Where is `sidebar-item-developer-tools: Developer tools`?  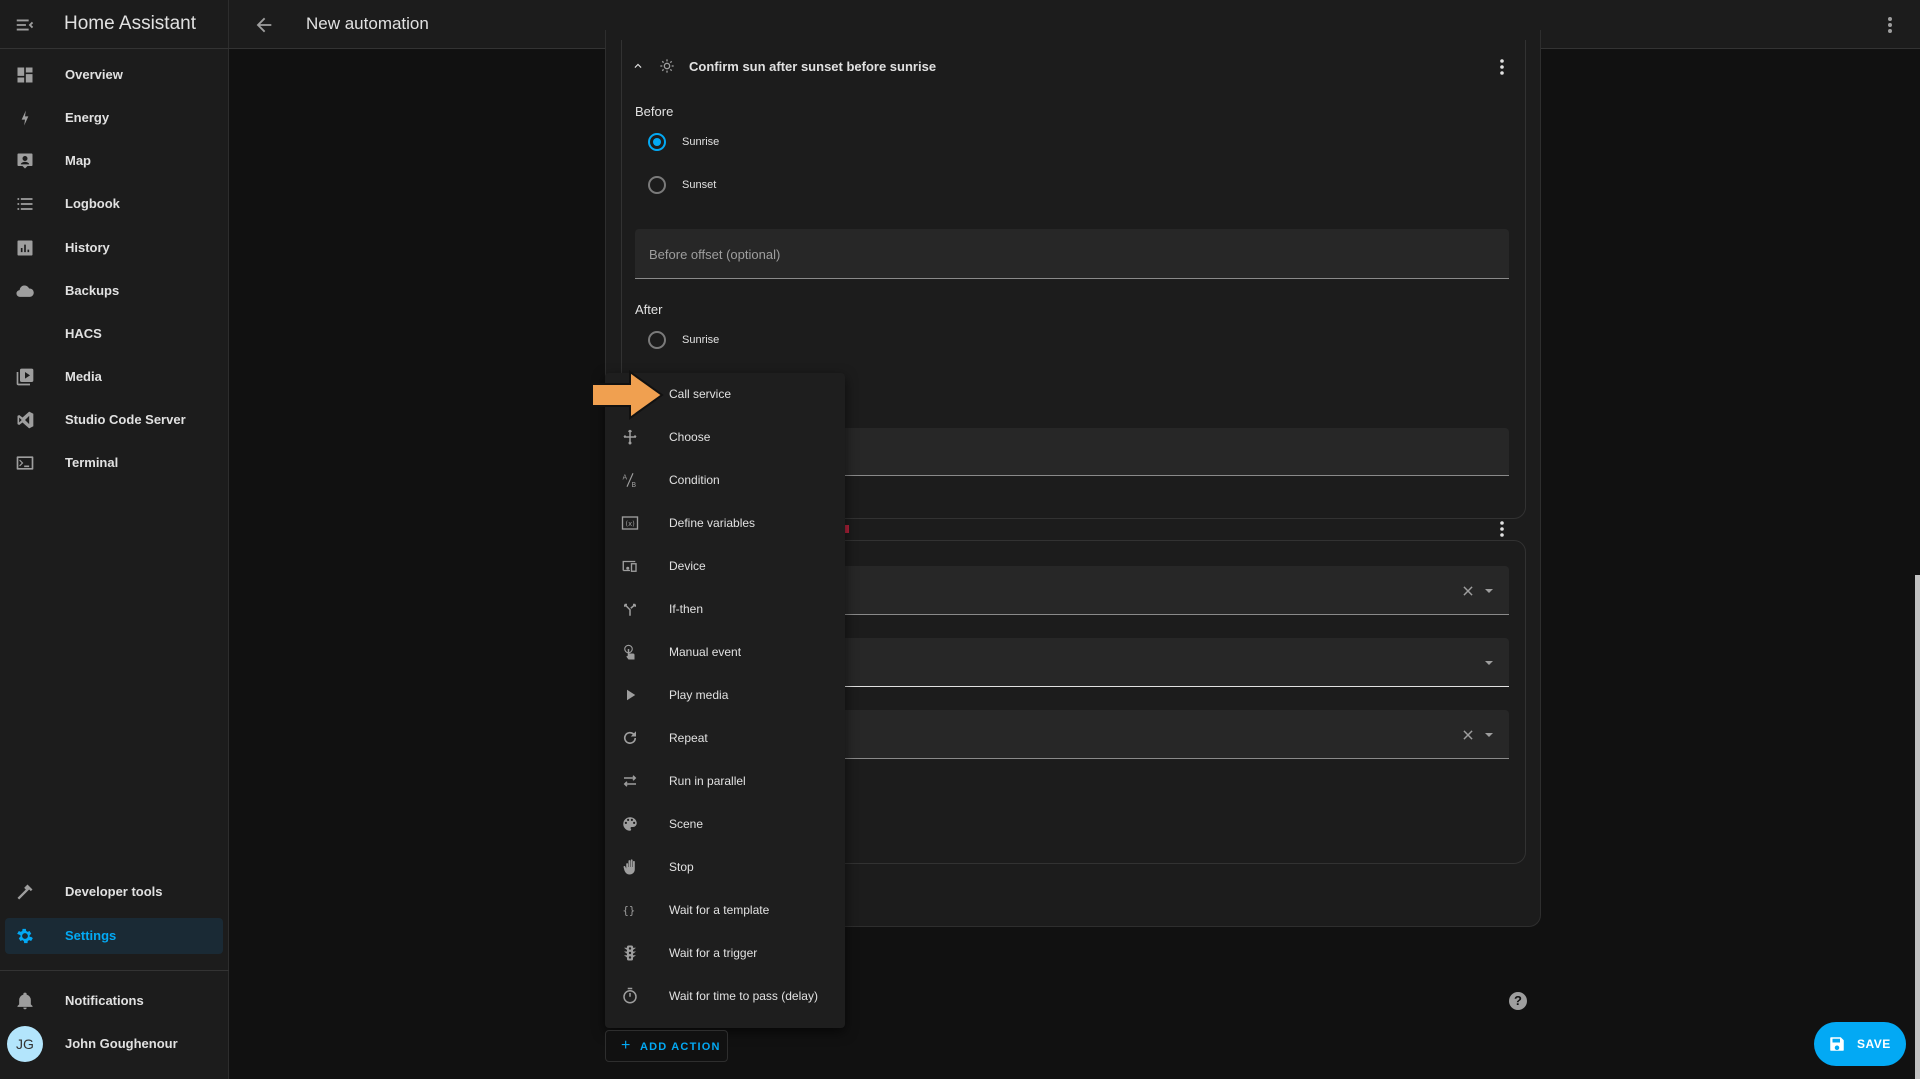
sidebar-item-developer-tools: Developer tools is located at coordinates (114, 892).